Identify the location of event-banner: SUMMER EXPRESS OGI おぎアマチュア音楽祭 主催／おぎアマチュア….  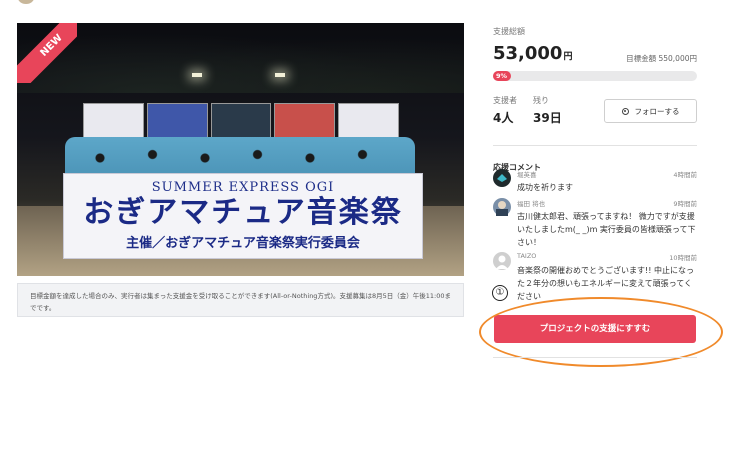
(243, 216).